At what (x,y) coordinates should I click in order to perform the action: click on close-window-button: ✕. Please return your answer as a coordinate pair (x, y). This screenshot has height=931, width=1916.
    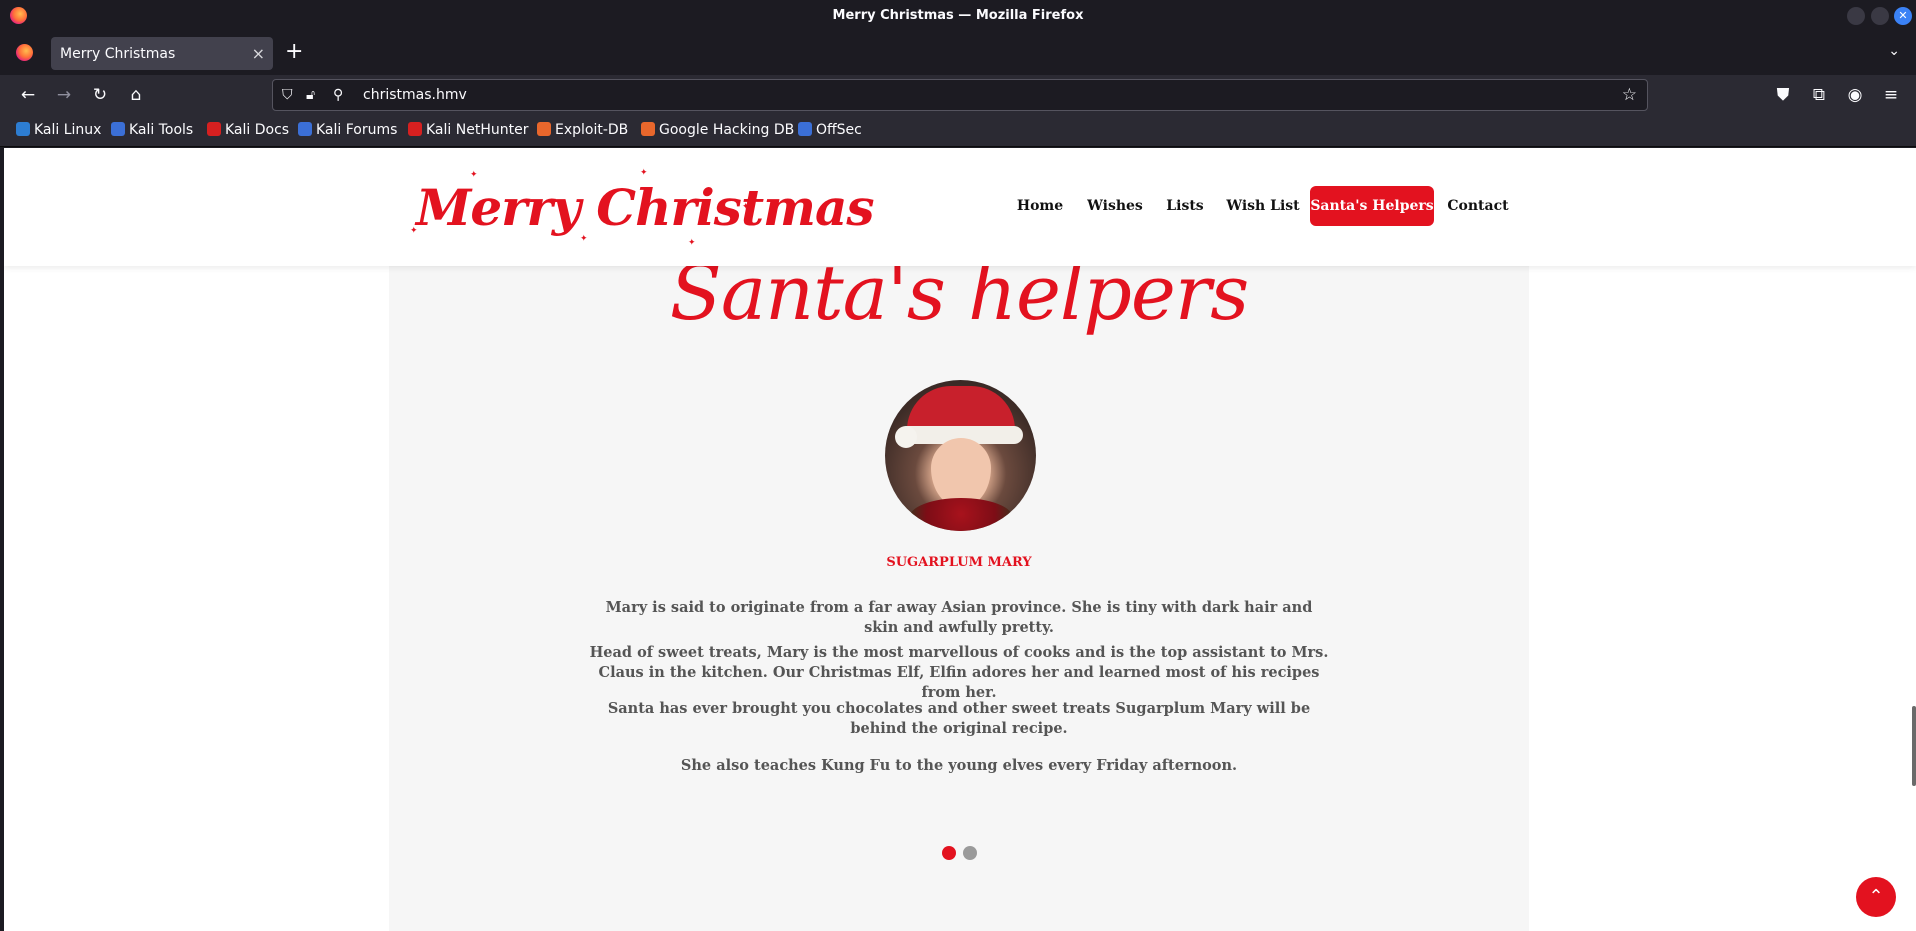
    Looking at the image, I should click on (1903, 16).